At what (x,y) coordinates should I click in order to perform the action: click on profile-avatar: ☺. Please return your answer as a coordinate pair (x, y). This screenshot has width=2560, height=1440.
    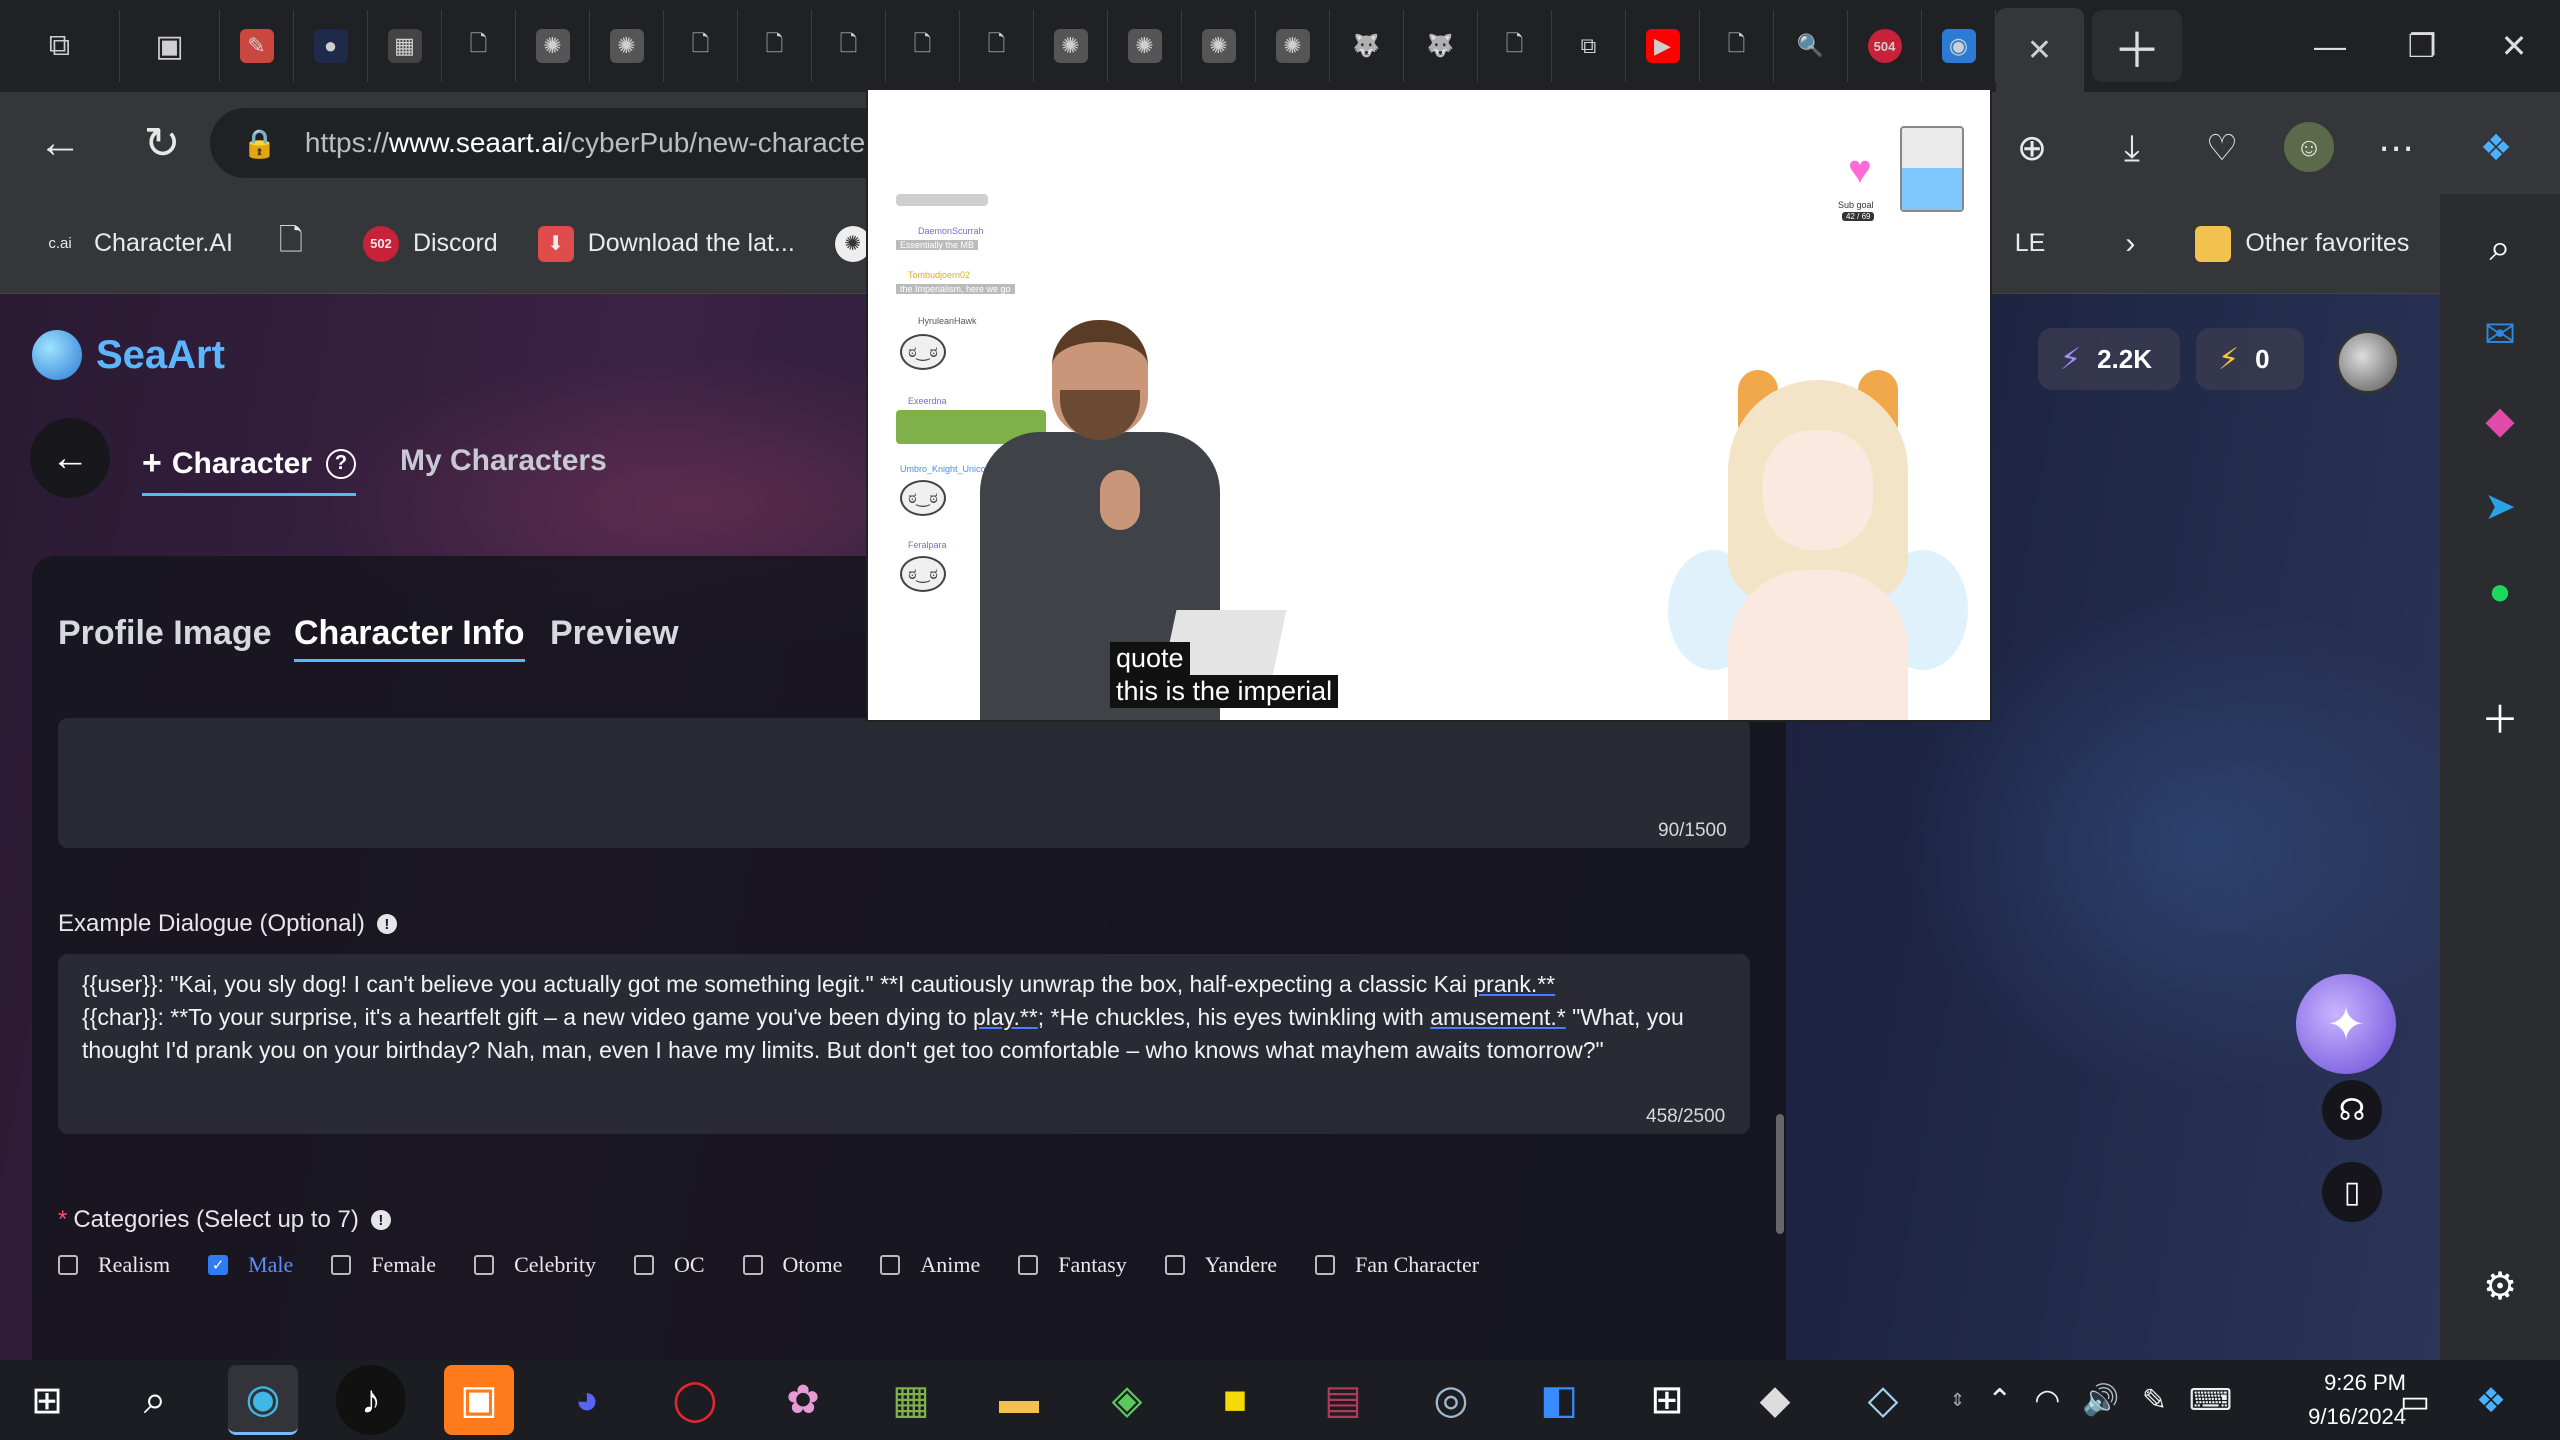
    Looking at the image, I should click on (2309, 147).